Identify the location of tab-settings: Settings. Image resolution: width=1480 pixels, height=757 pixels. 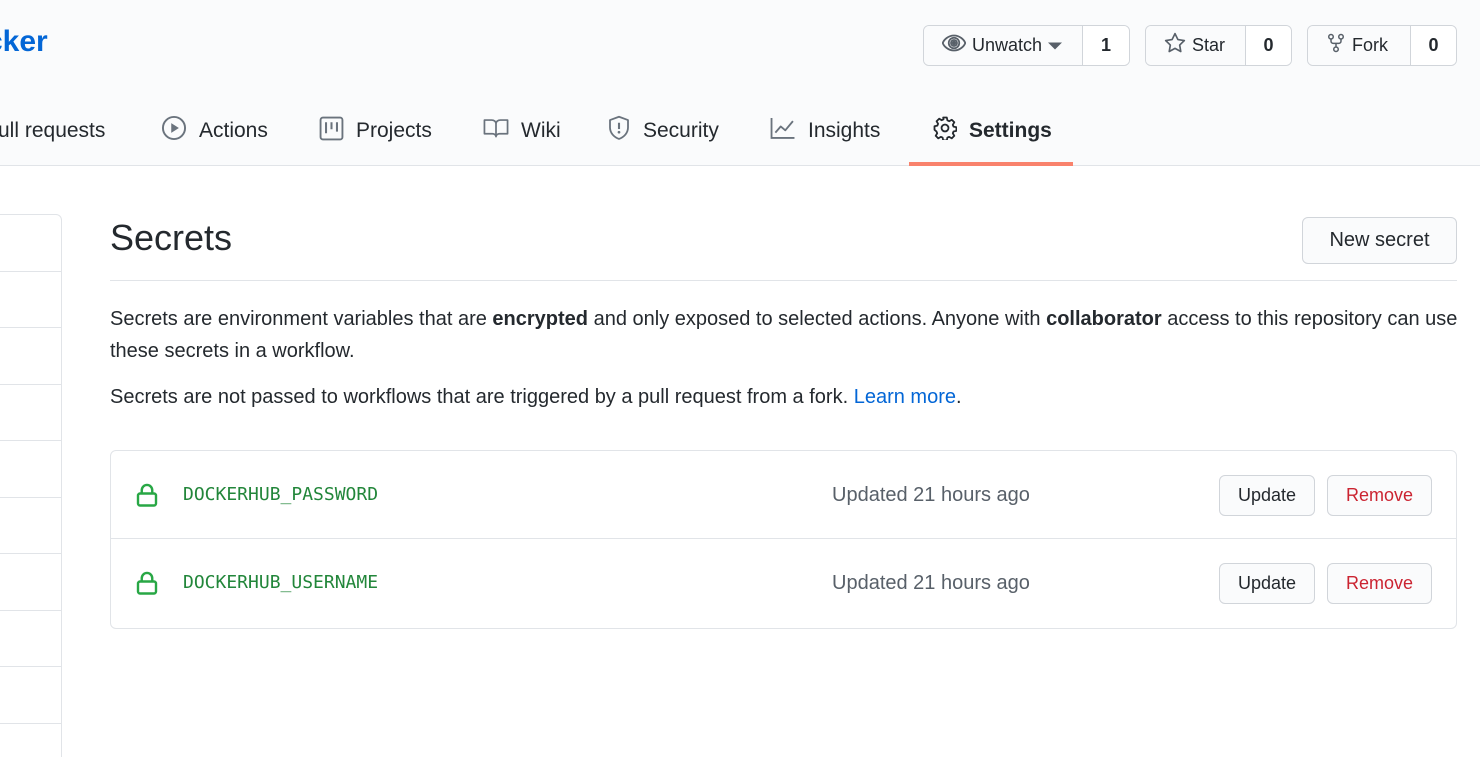
(992, 131).